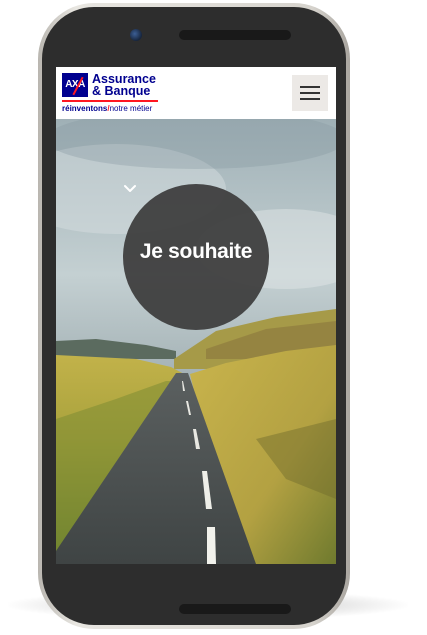 Image resolution: width=427 pixels, height=635 pixels. I want to click on brand-tagline: réinventons/notre métier, so click(107, 109).